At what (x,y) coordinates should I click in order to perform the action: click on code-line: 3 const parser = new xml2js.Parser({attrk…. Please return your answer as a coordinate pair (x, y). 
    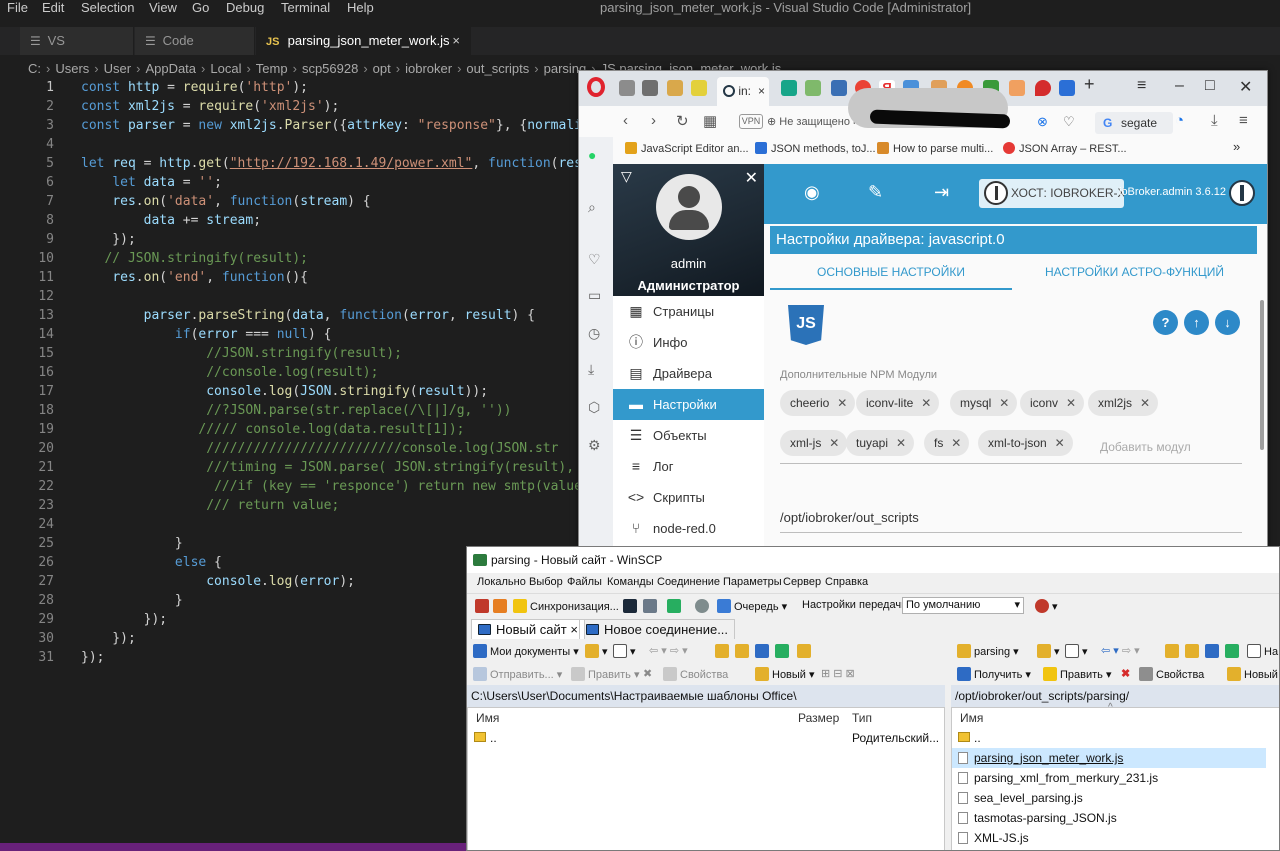
    Looking at the image, I should click on (291, 125).